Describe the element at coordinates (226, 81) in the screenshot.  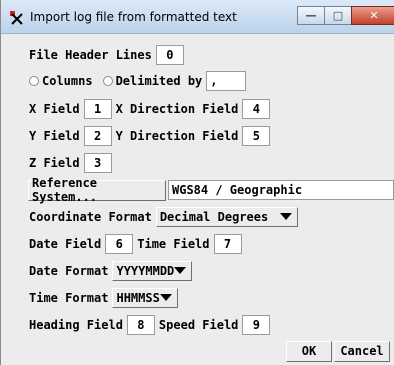
I see `delimiter-input: ,` at that location.